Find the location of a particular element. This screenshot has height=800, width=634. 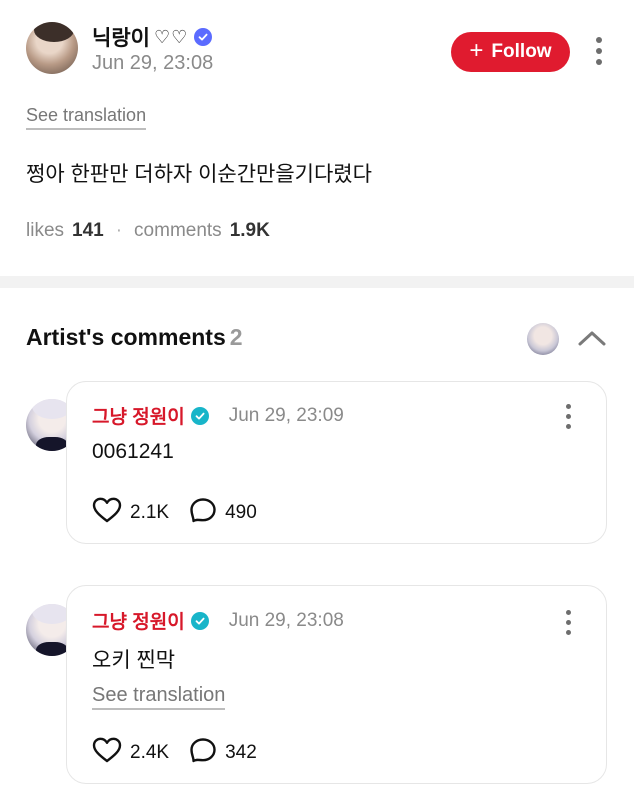

comment-text: 오키 찐막 is located at coordinates (134, 660).